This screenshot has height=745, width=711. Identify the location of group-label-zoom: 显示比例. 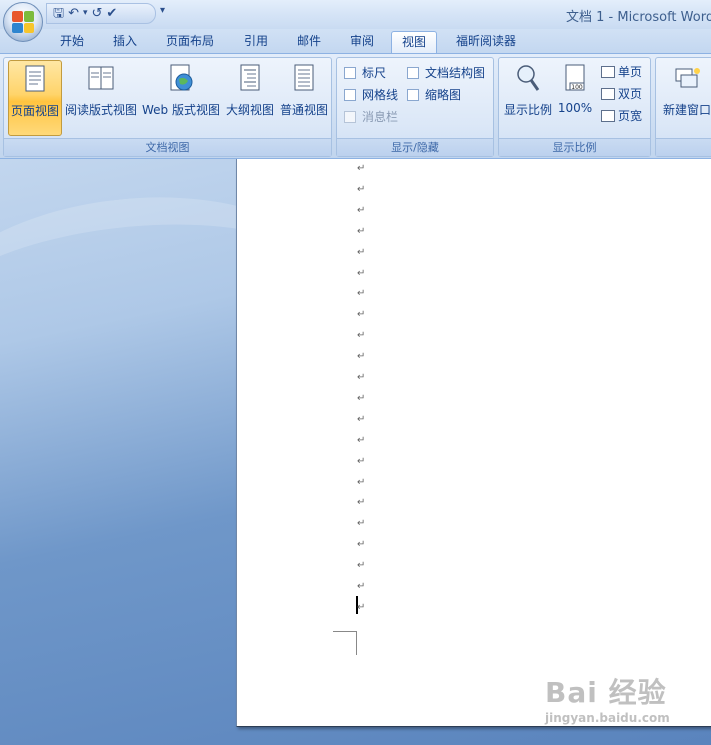
(574, 147).